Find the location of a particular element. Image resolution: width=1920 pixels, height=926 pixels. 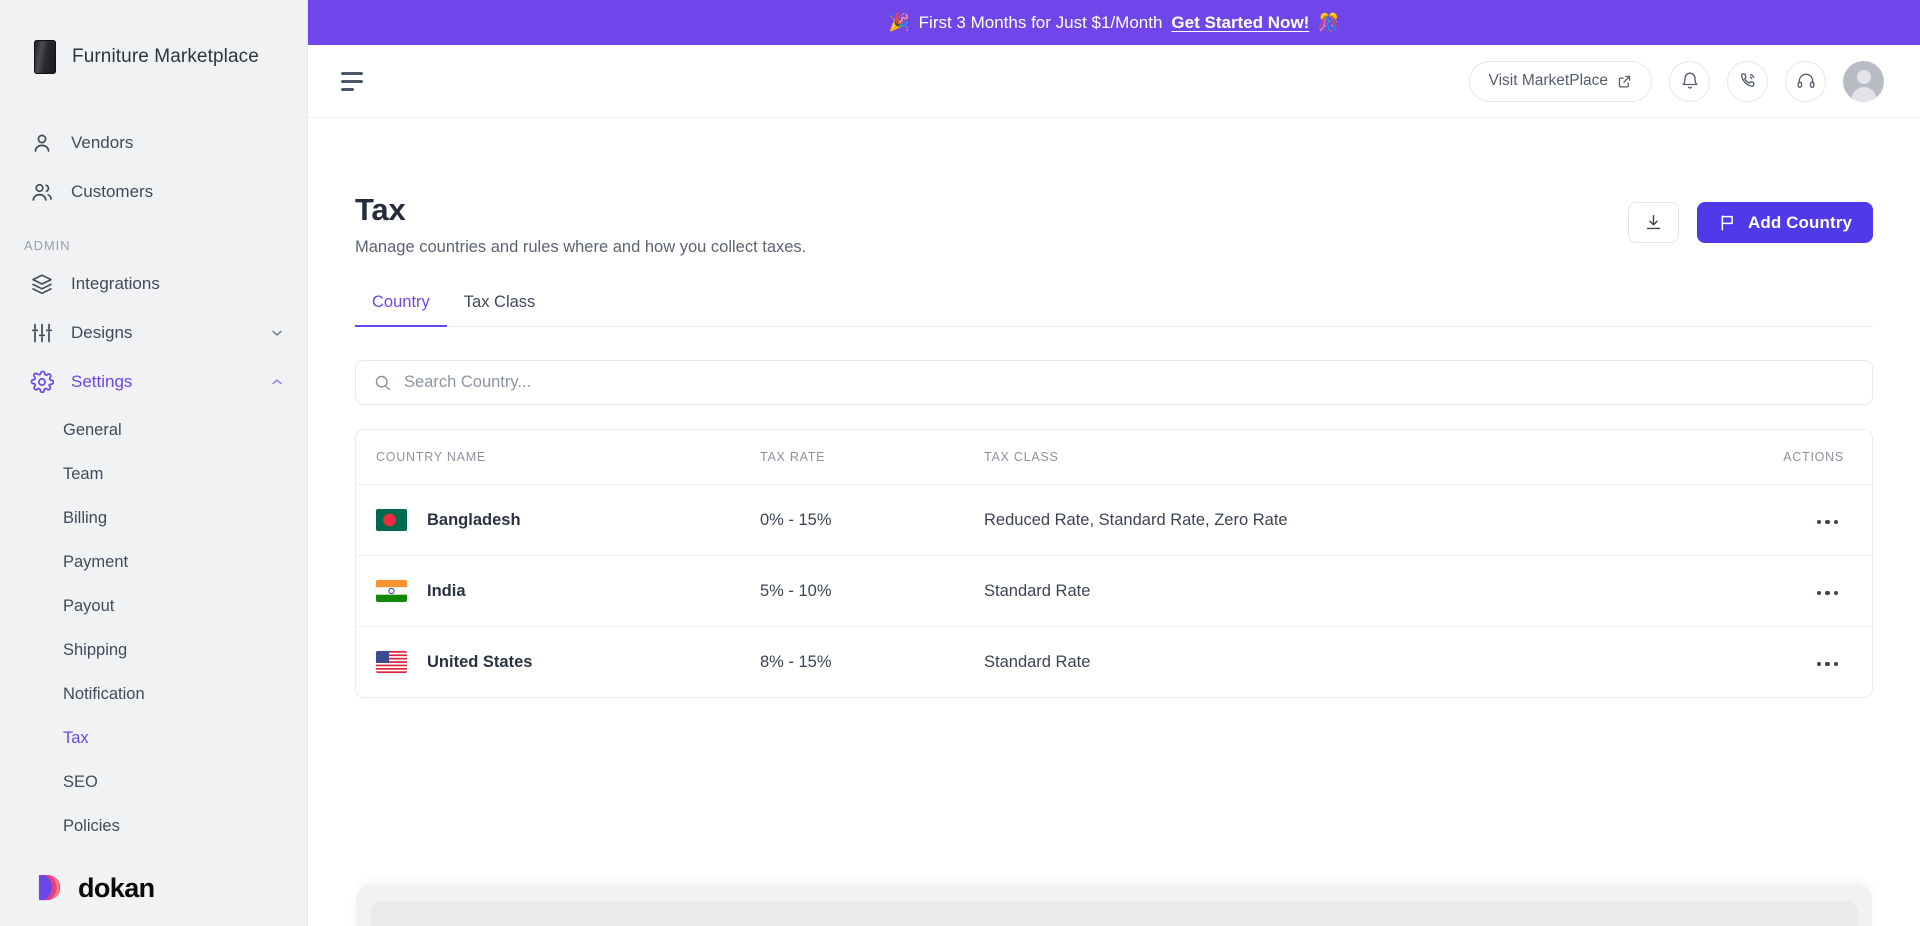

sidebar-item-label: Settings is located at coordinates (102, 381).